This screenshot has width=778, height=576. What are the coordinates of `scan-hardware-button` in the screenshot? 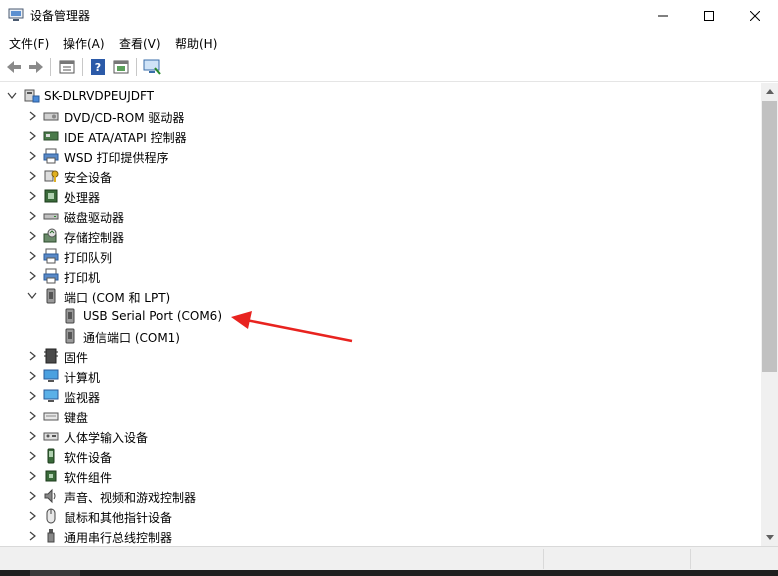 It's located at (152, 67).